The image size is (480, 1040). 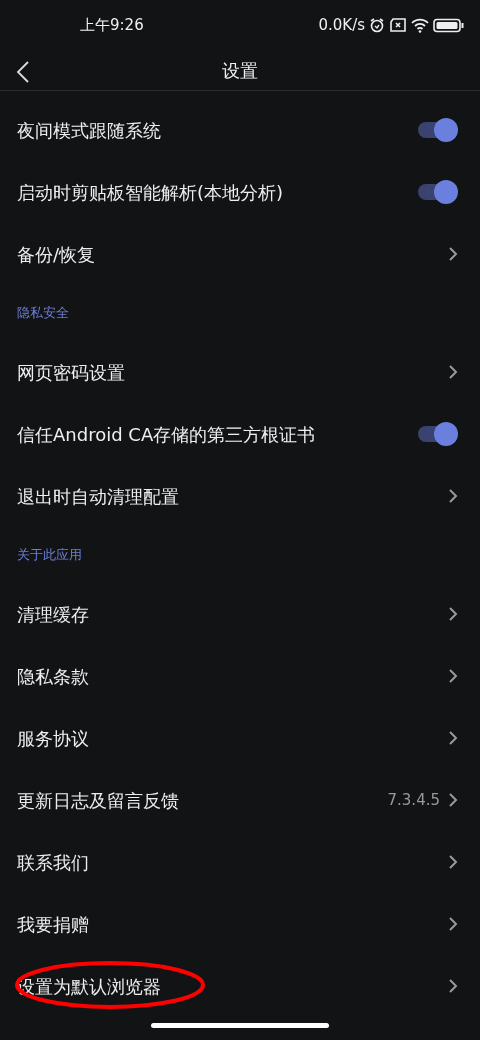 I want to click on settings-row: 联系我们, so click(x=240, y=862).